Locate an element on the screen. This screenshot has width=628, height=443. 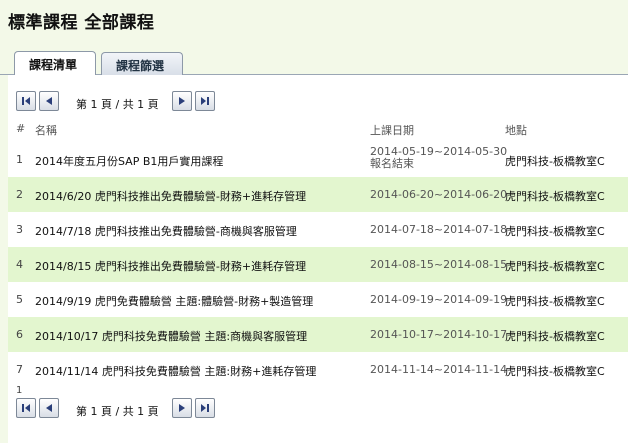
row-name: 2014年度五月份SAP B1用戶實用課程 is located at coordinates (129, 161).